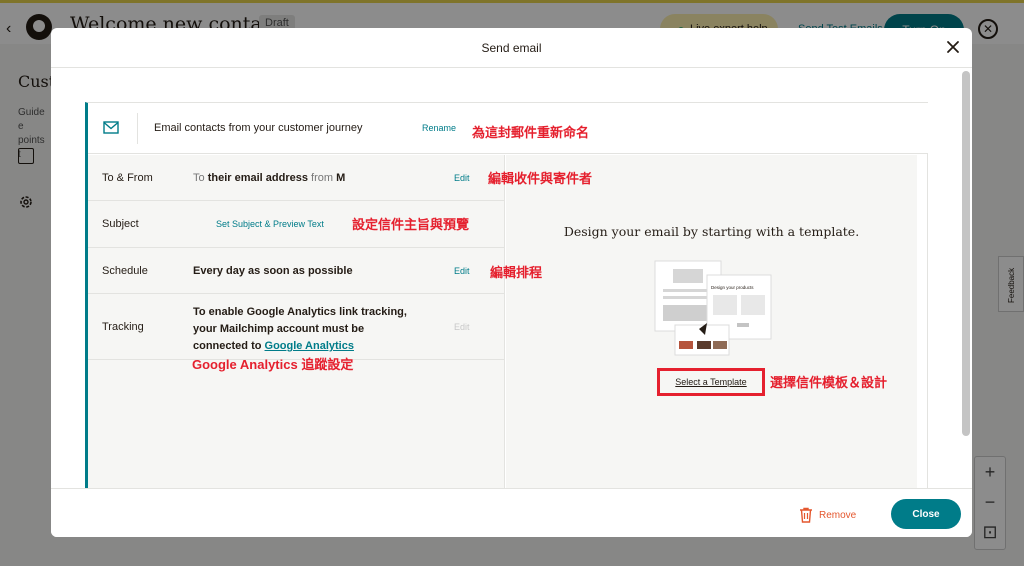 This screenshot has height=566, width=1024. Describe the element at coordinates (111, 127) in the screenshot. I see `mail-icon` at that location.